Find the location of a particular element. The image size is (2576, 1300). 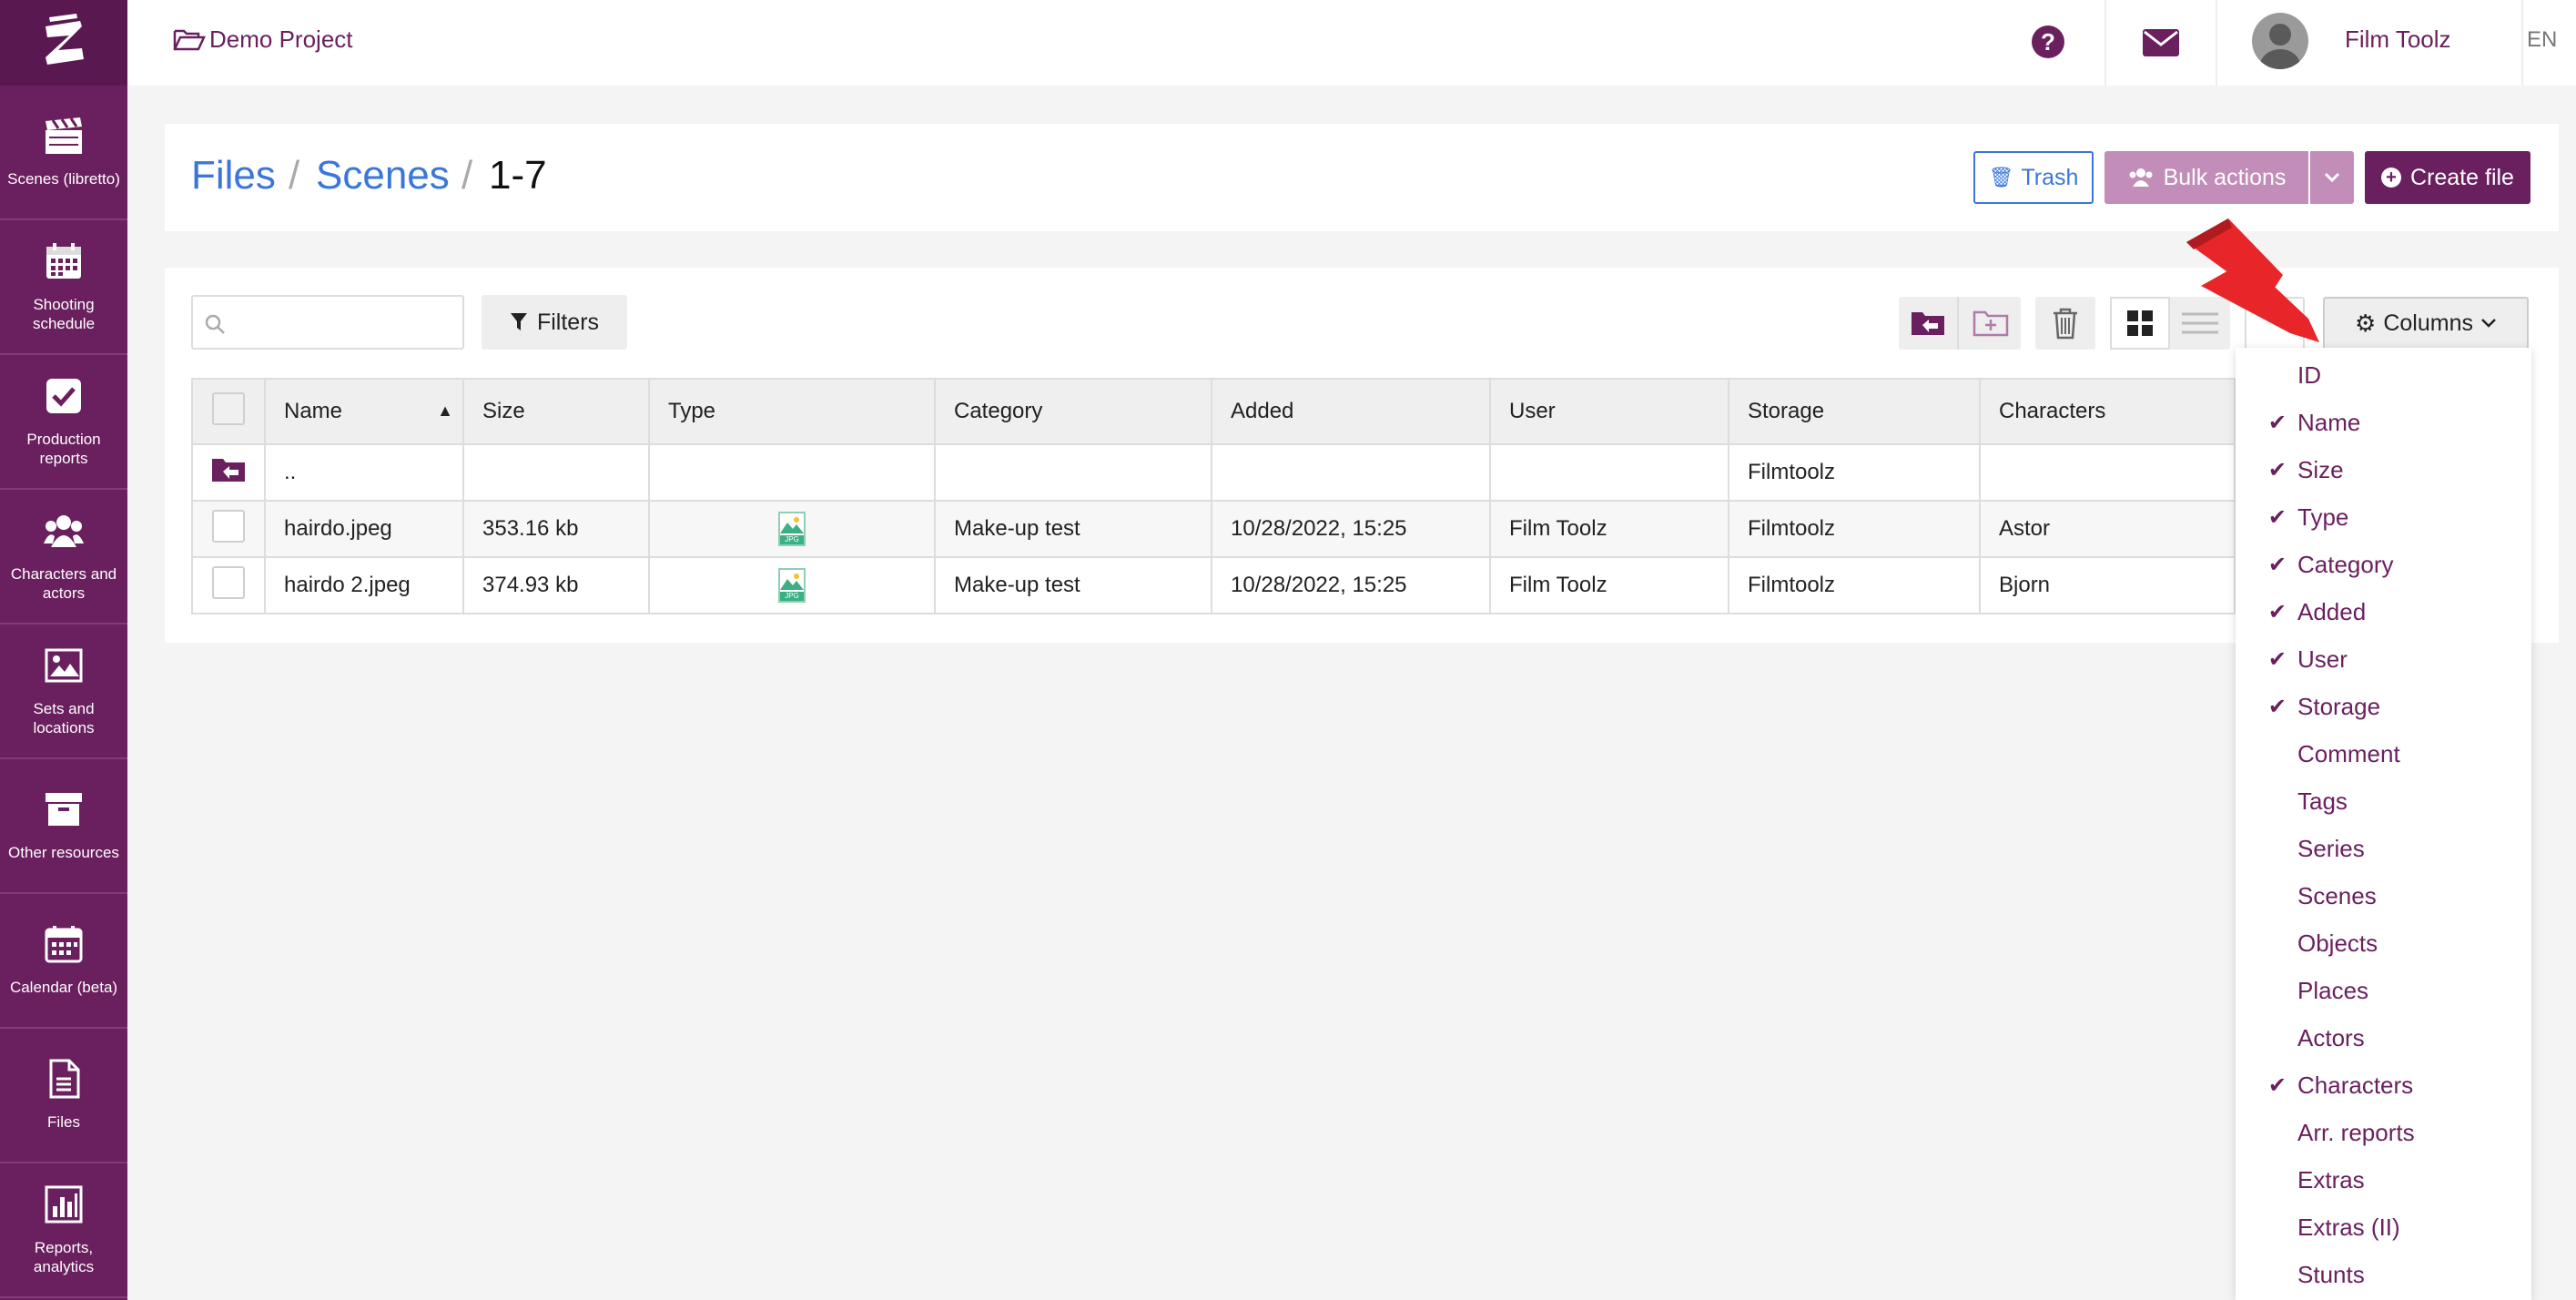

sidebar-item-label: Files is located at coordinates (63, 1122).